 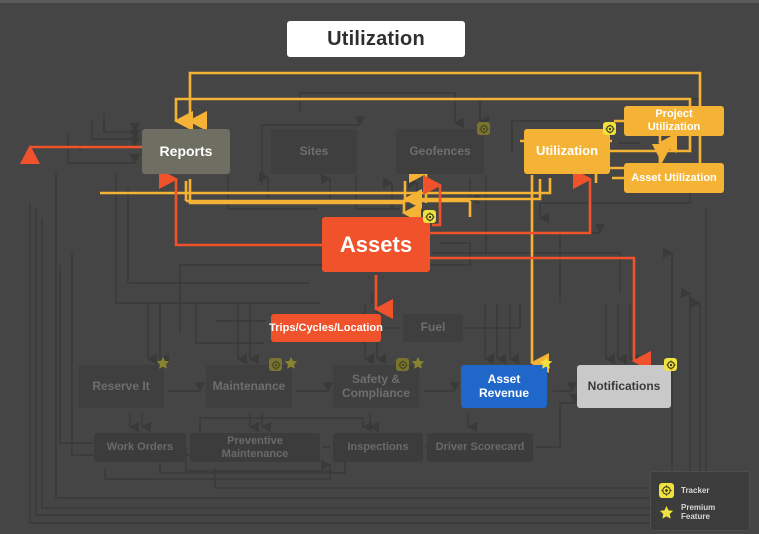 I want to click on node-trips-cycles-location: Trips/Cycles/Location, so click(x=326, y=328).